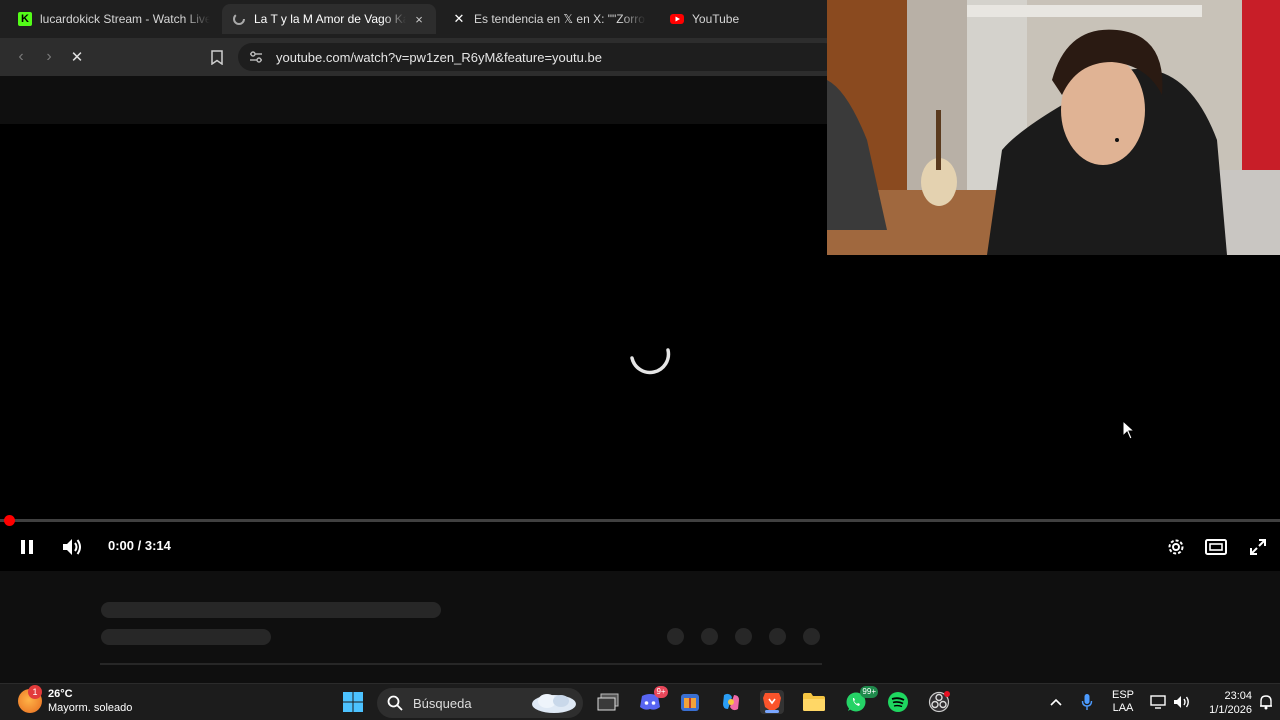 The height and width of the screenshot is (720, 1280). Describe the element at coordinates (1230, 710) in the screenshot. I see `clock-date: 1/1/2026` at that location.